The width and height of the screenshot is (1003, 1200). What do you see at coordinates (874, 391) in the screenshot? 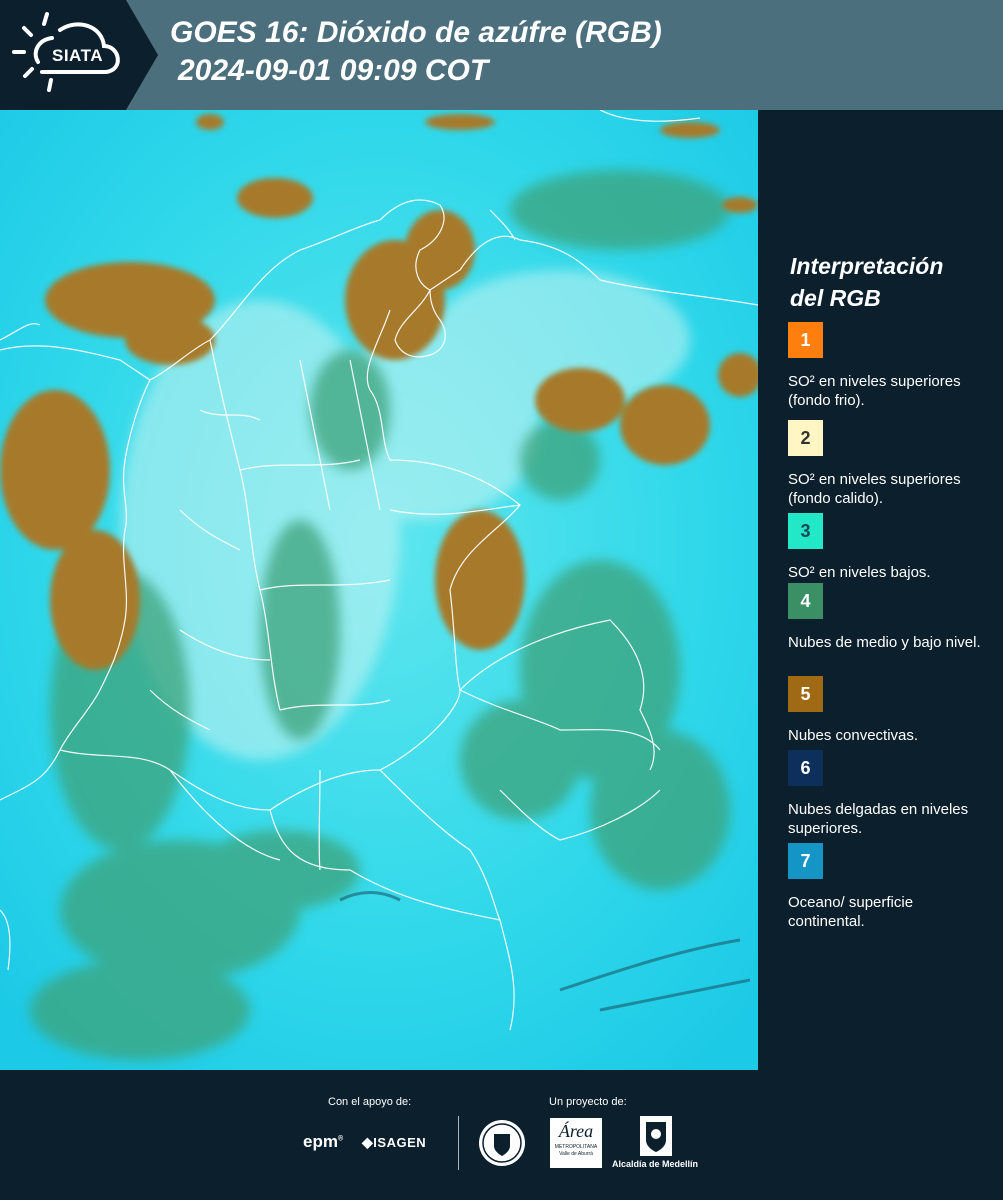
I see `legend-label: SO² en niveles superiores (fondo frio).` at bounding box center [874, 391].